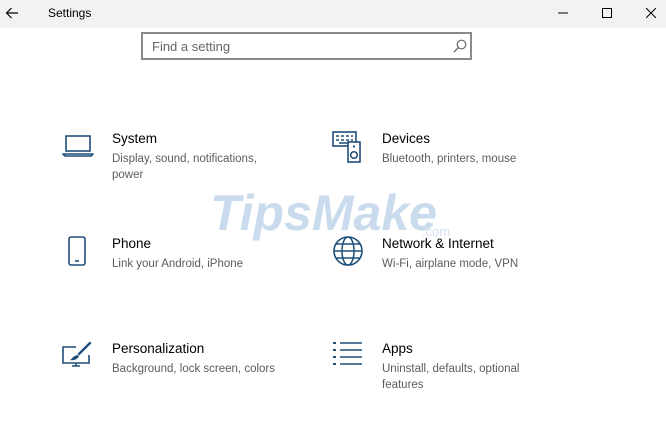 The width and height of the screenshot is (666, 424). Describe the element at coordinates (77, 354) in the screenshot. I see `paintbrush-icon` at that location.